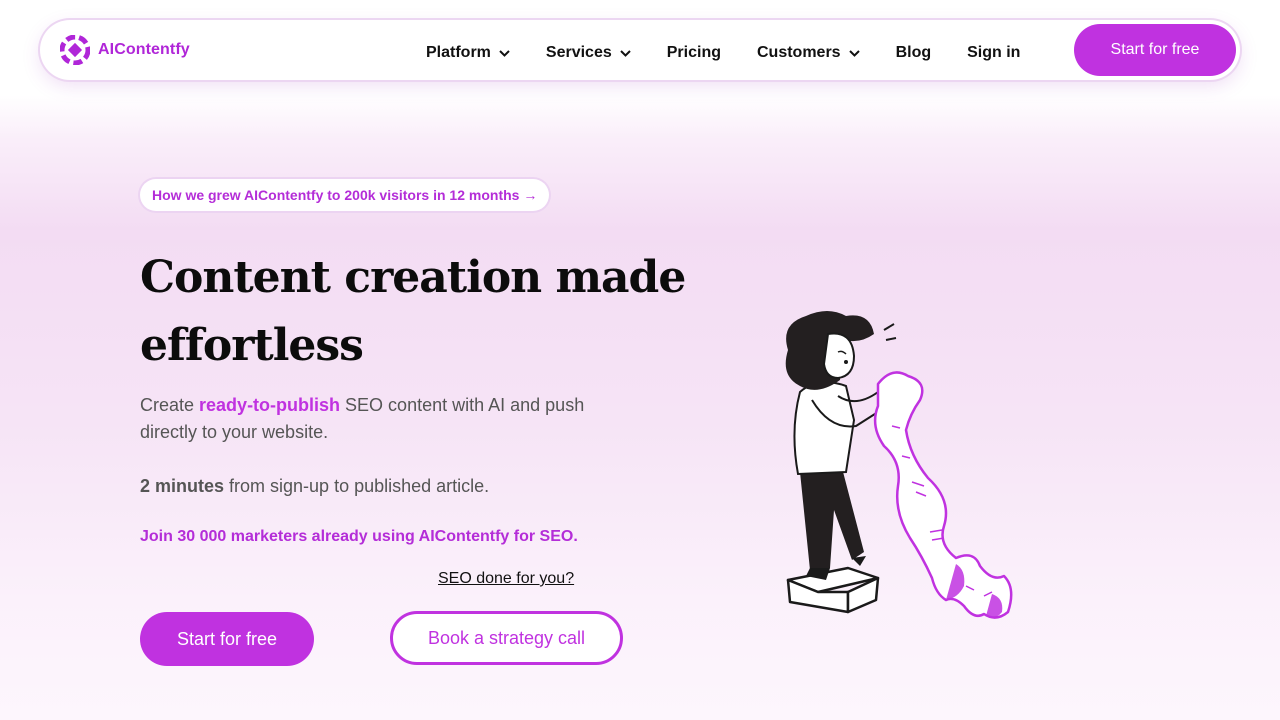 This screenshot has width=1280, height=720. Describe the element at coordinates (824, 428) in the screenshot. I see `shirt-shape` at that location.